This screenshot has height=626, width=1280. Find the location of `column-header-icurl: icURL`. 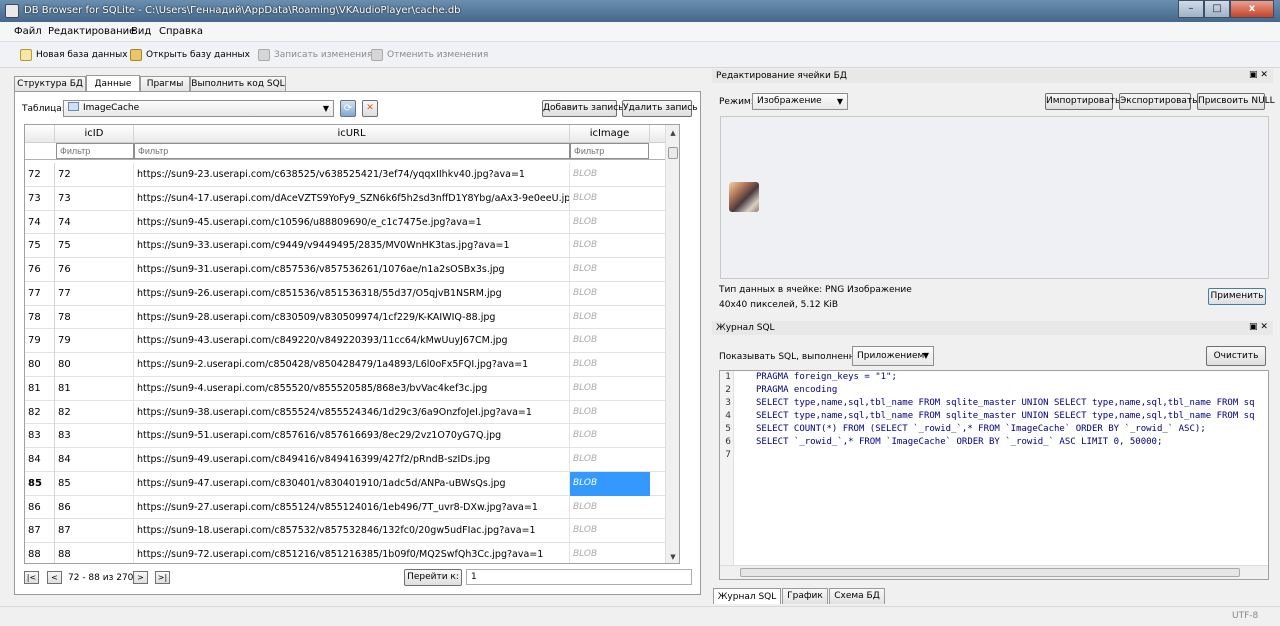

column-header-icurl: icURL is located at coordinates (352, 134).